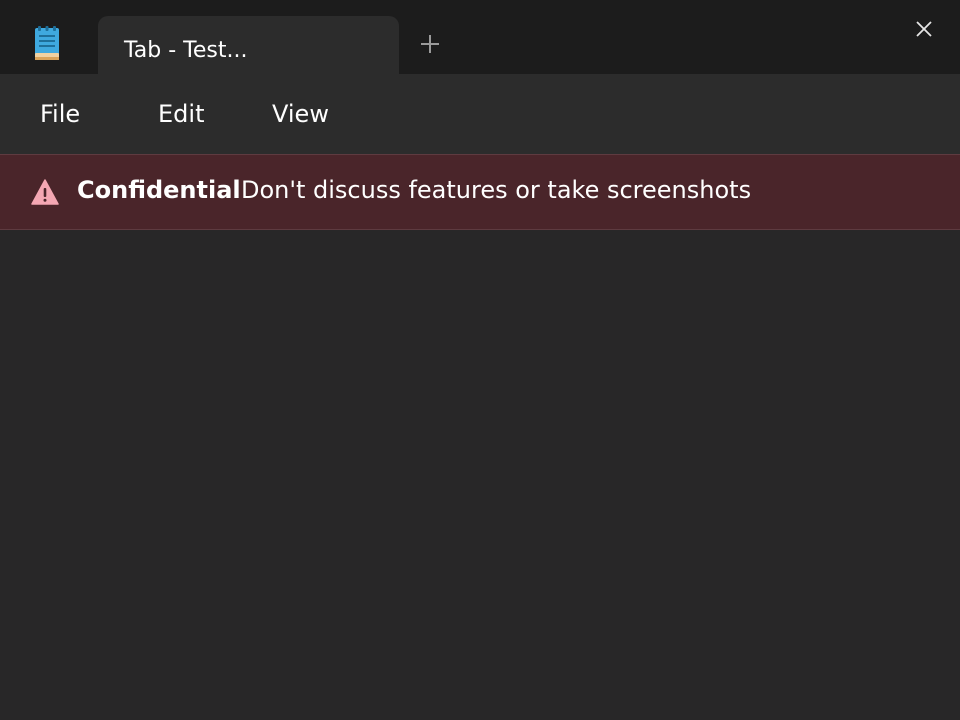 This screenshot has width=960, height=720. Describe the element at coordinates (47, 43) in the screenshot. I see `notepad-icon` at that location.